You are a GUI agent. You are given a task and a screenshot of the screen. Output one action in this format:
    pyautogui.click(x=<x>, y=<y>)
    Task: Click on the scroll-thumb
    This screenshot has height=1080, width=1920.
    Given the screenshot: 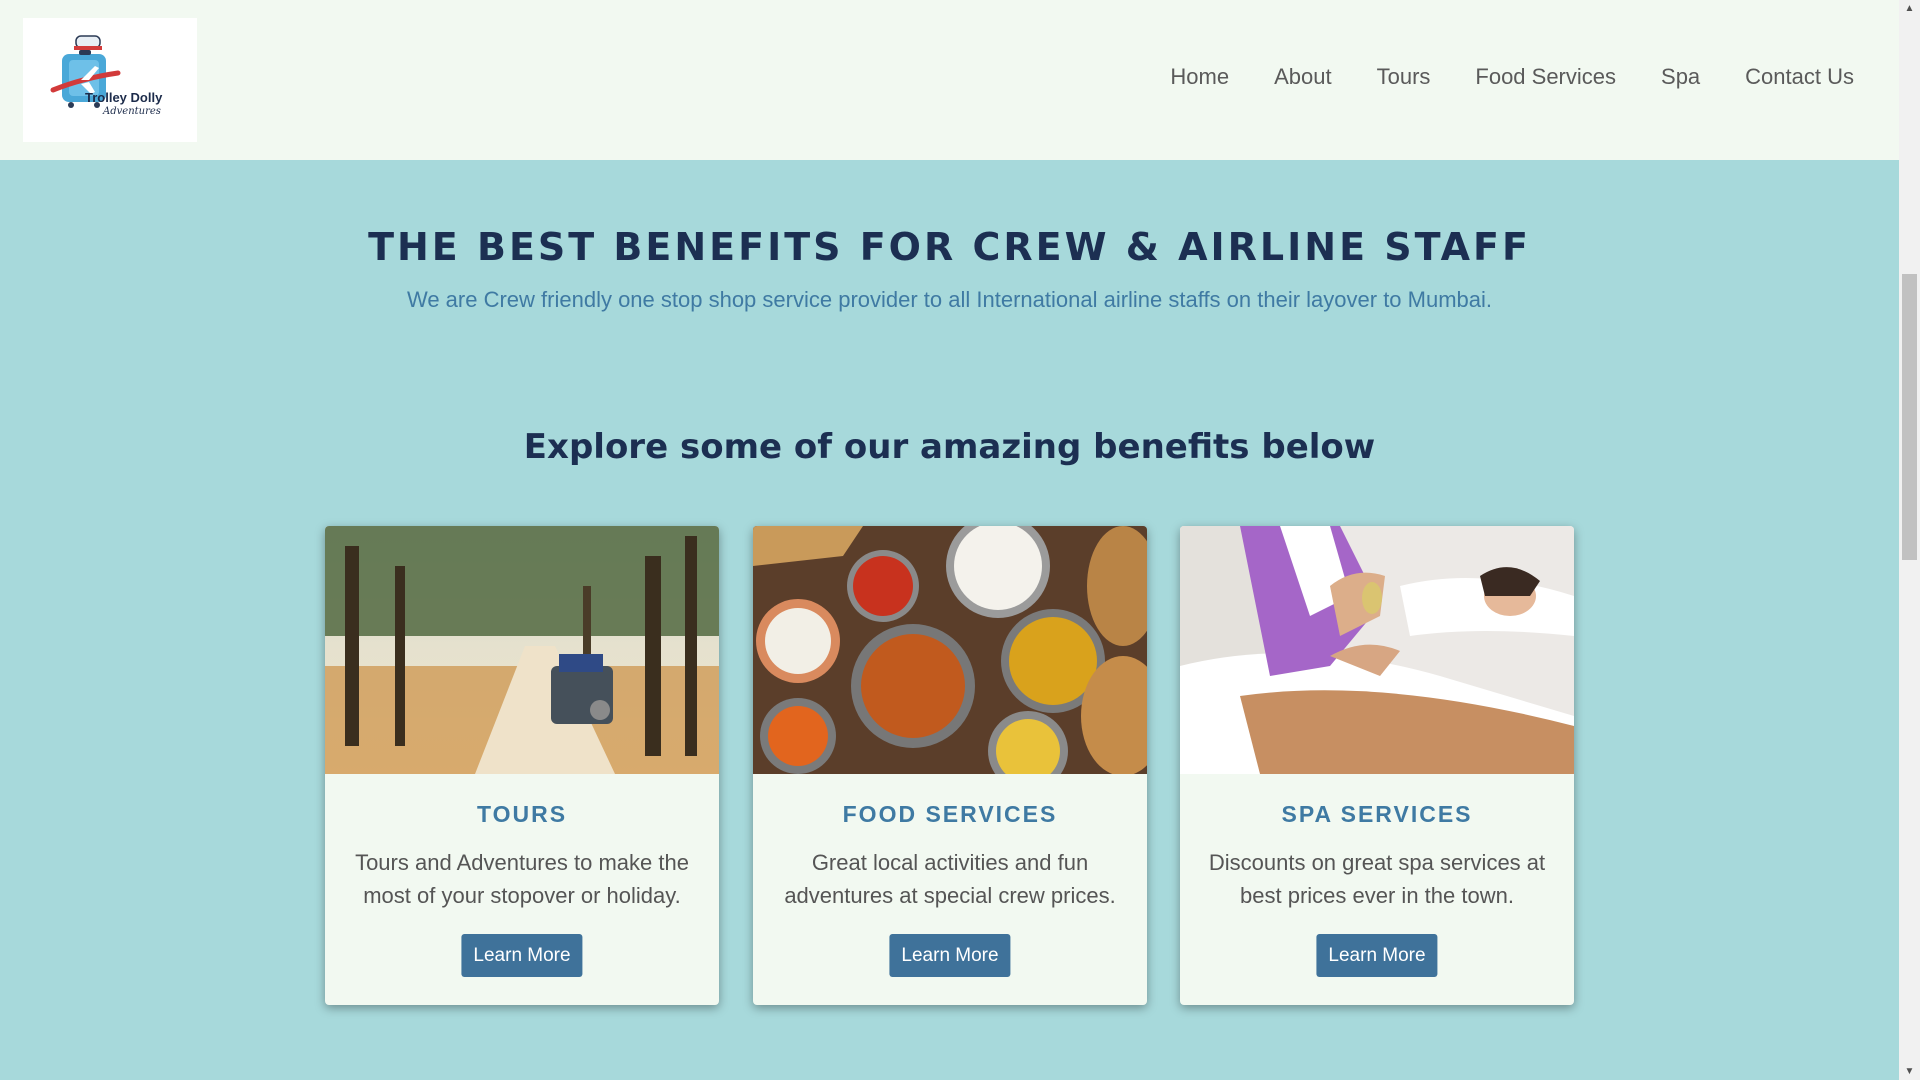 What is the action you would take?
    pyautogui.click(x=1909, y=417)
    